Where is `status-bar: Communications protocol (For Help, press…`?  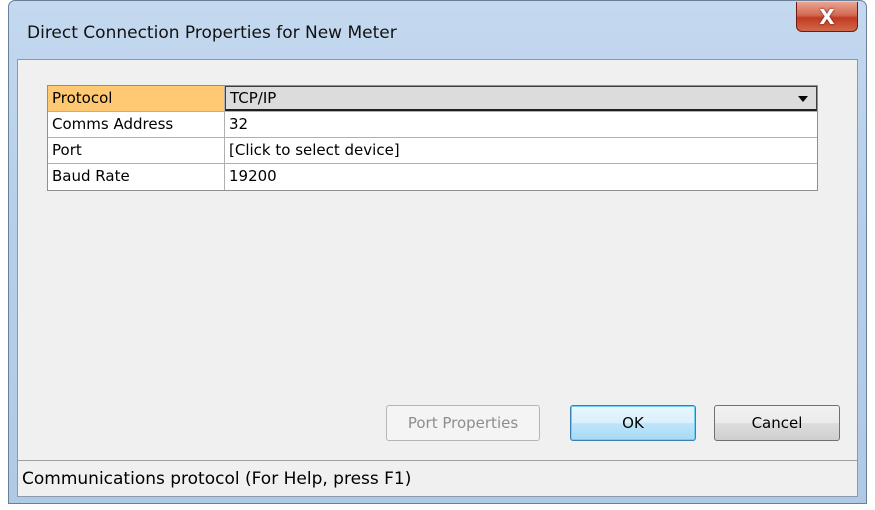
status-bar: Communications protocol (For Help, press… is located at coordinates (437, 478).